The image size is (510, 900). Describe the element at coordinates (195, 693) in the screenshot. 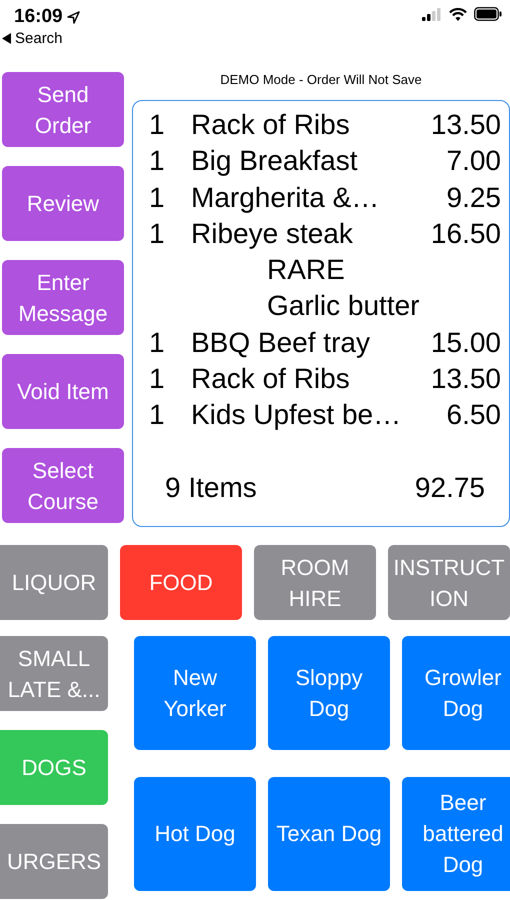

I see `product-button: New Yorker` at that location.